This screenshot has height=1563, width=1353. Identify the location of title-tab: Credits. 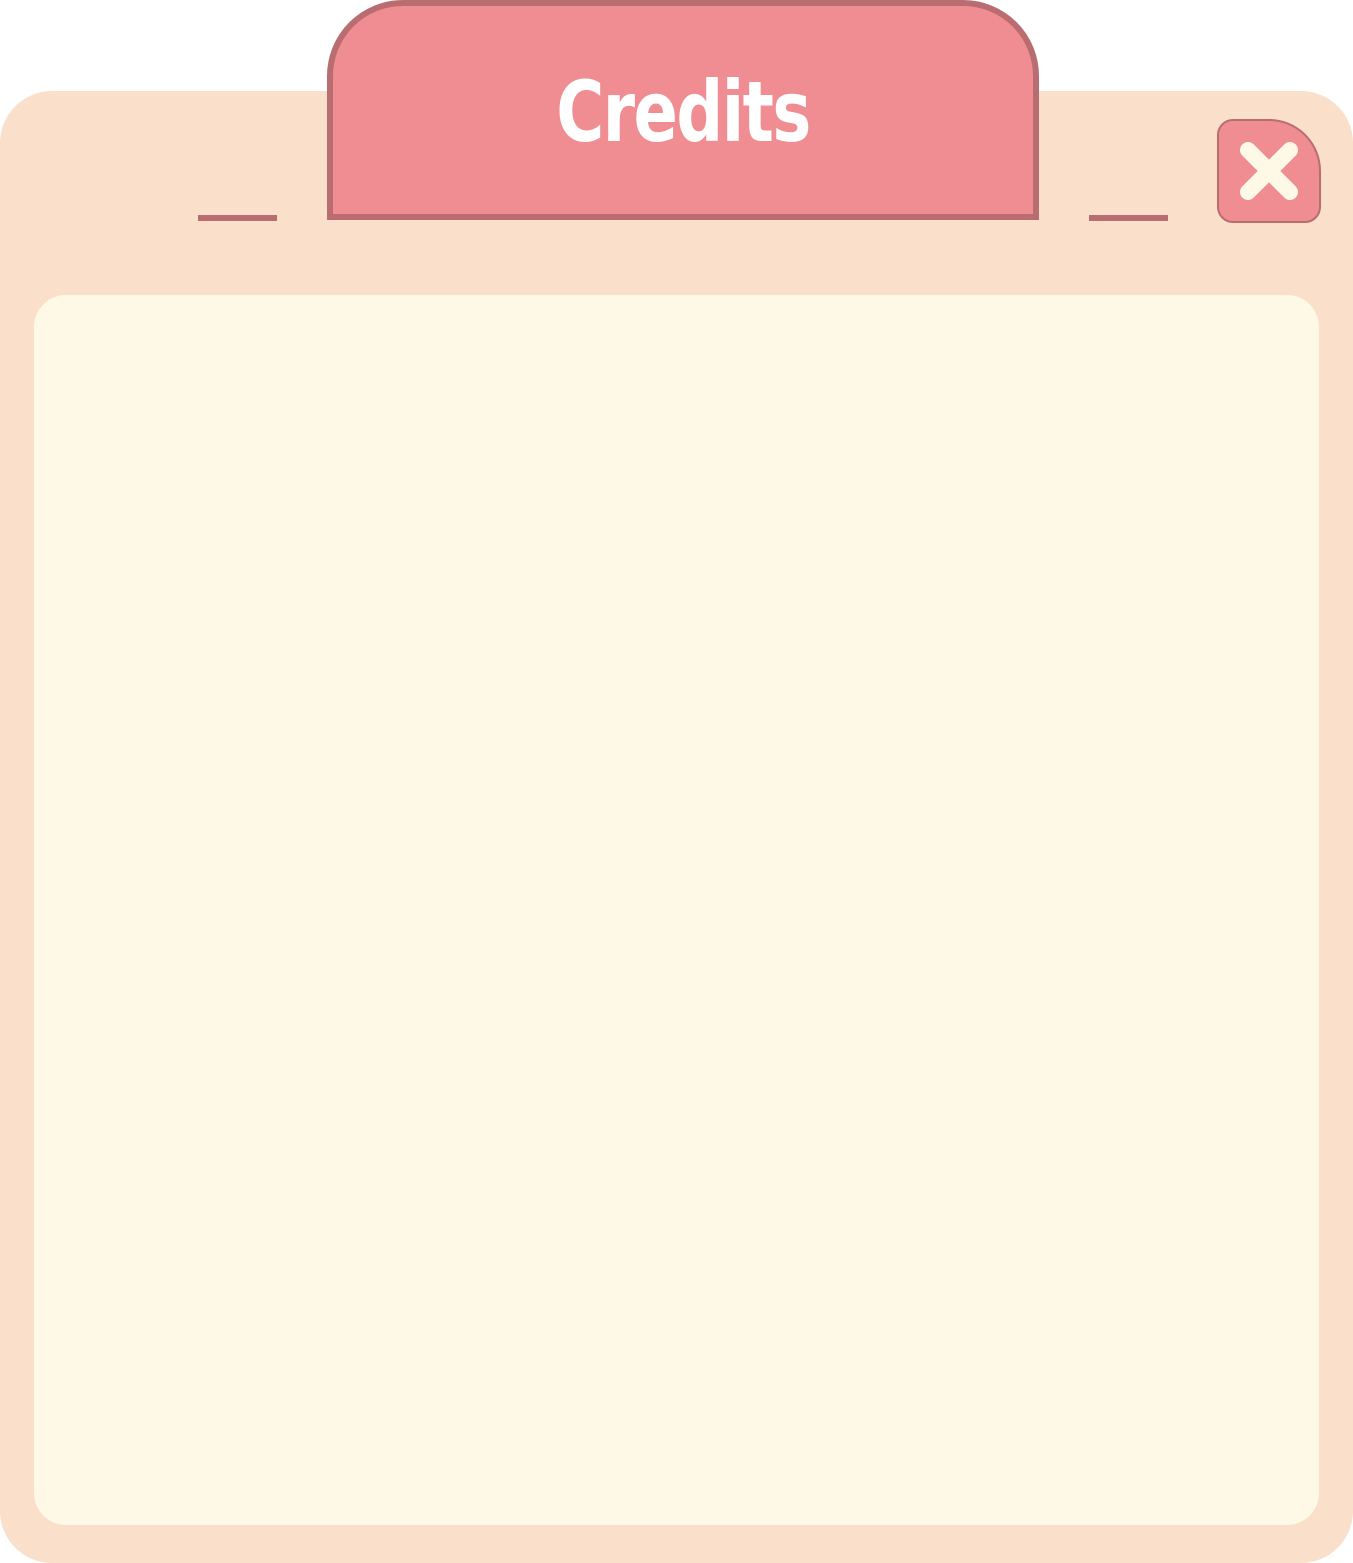
(683, 110).